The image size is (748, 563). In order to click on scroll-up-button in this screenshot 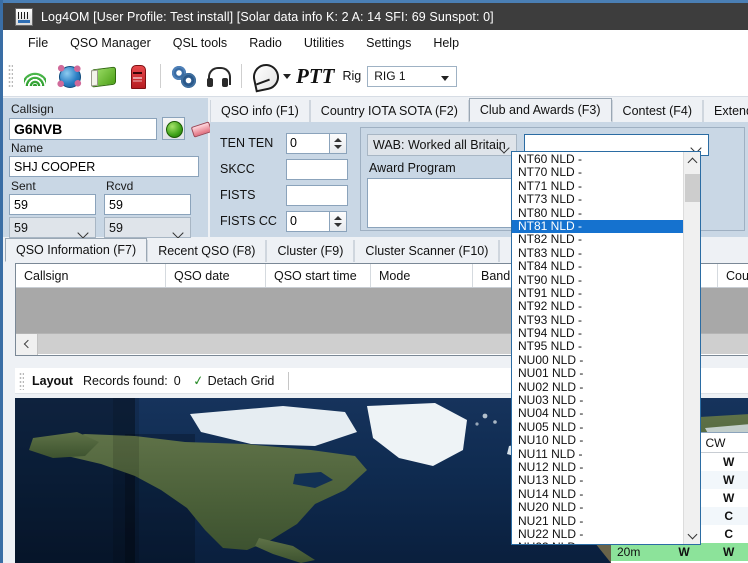, I will do `click(692, 160)`.